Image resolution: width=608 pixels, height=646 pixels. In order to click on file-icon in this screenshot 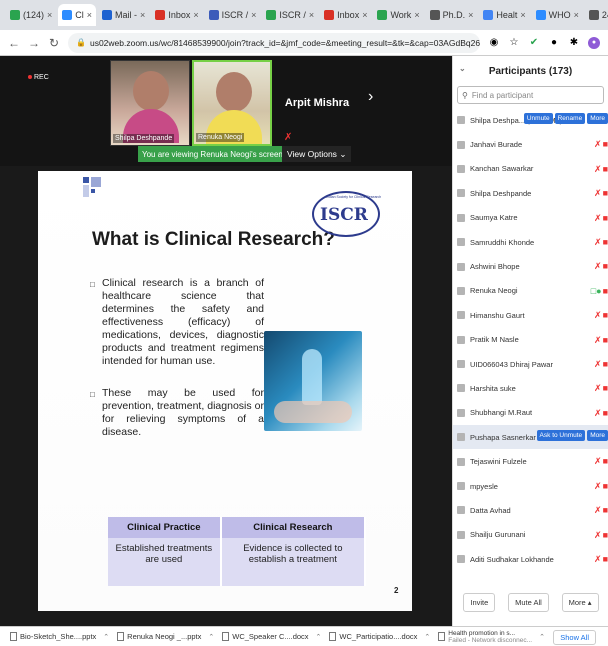, I will do `click(121, 636)`.